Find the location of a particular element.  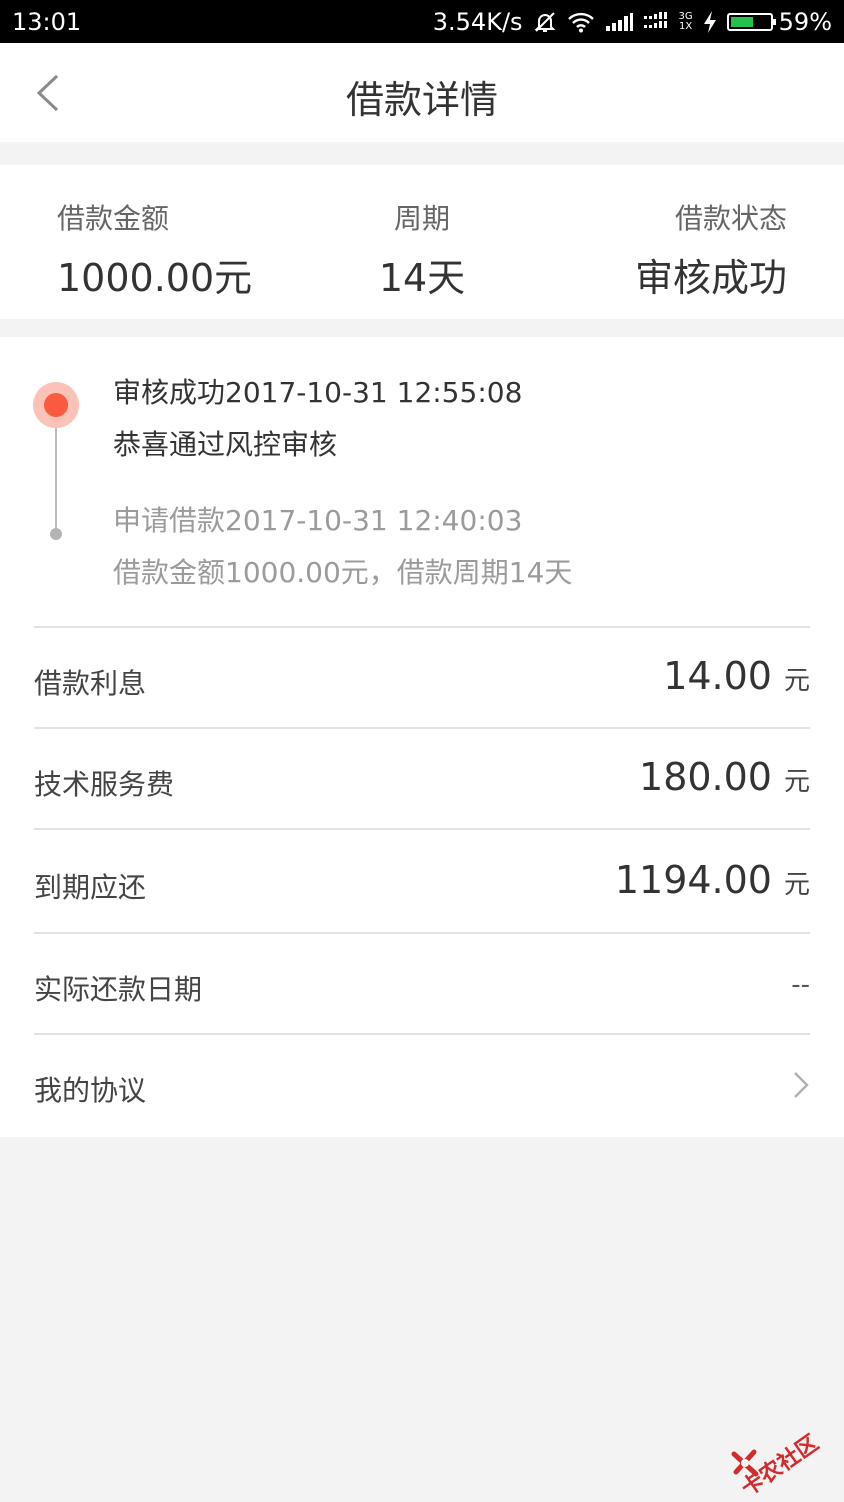

row-interest: 借款利息 14.00 元 is located at coordinates (422, 676).